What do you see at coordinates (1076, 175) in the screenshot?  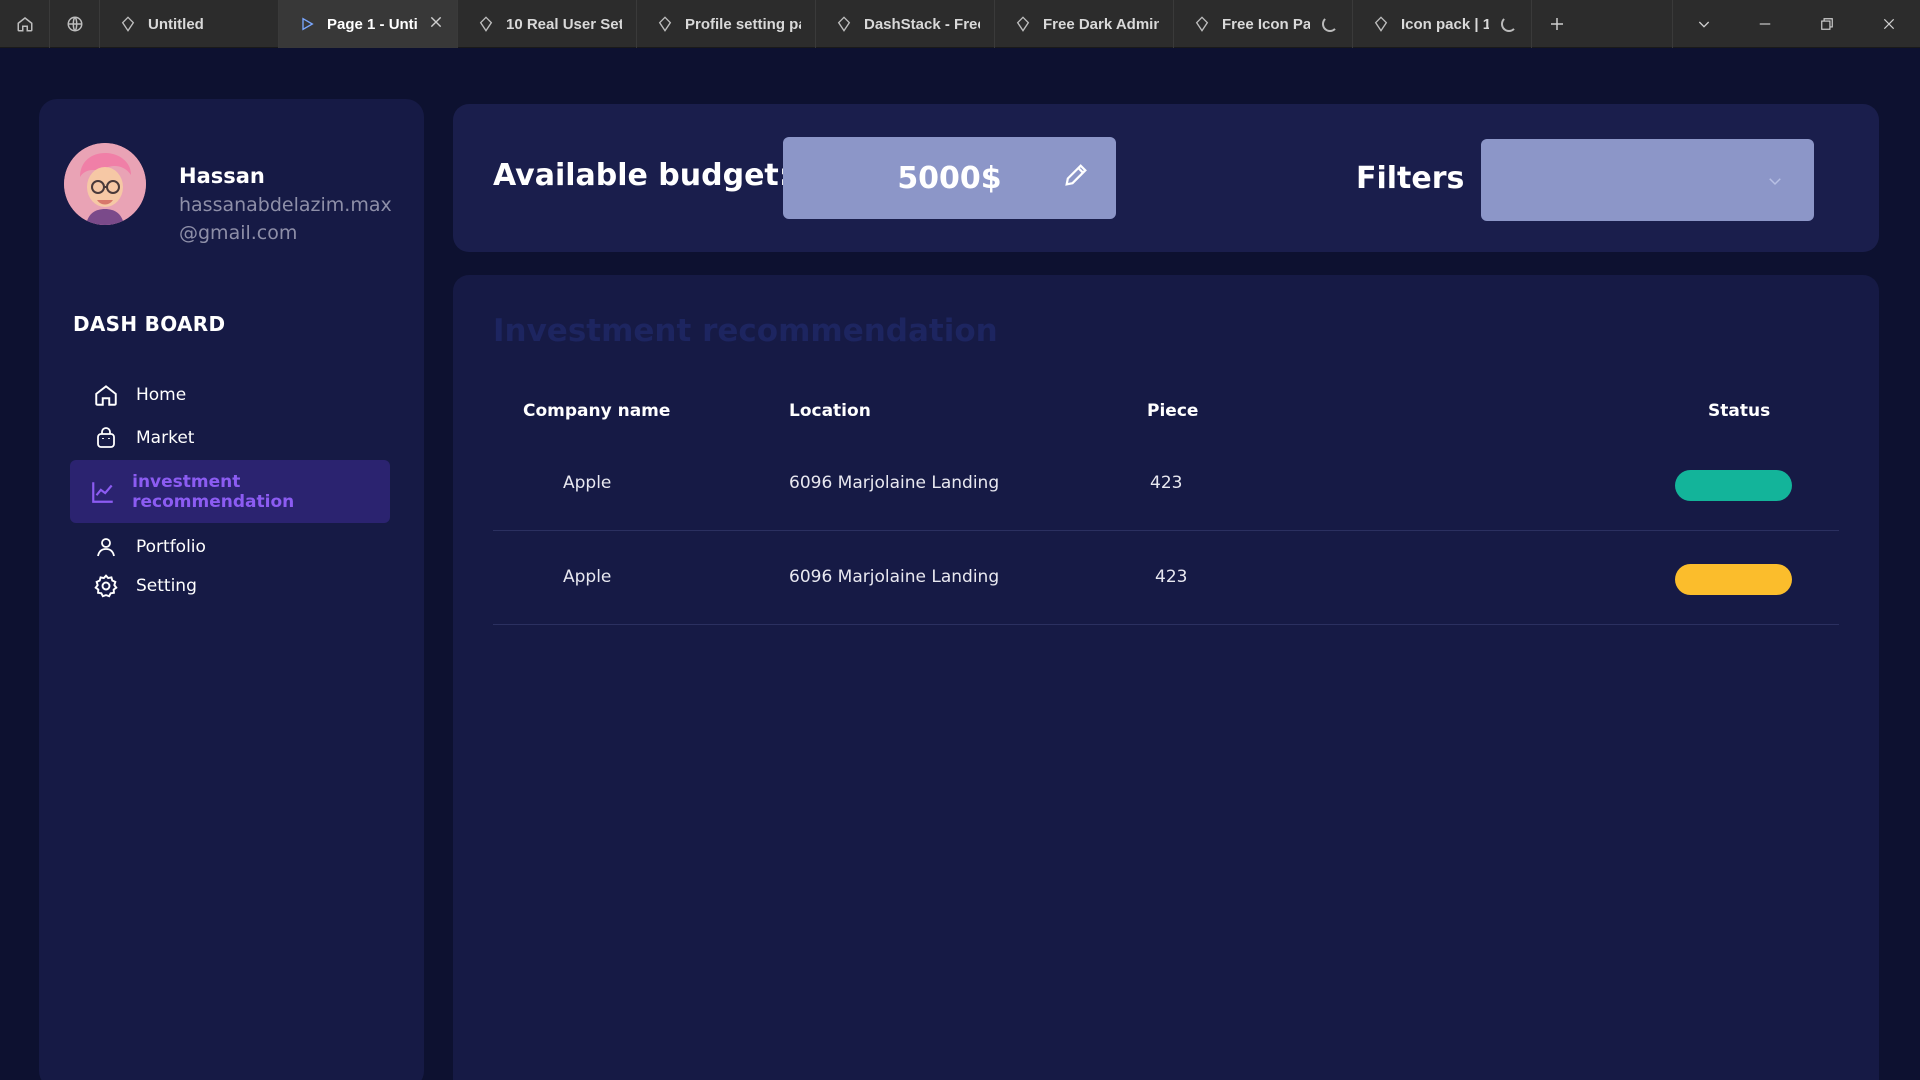 I see `pencil-icon` at bounding box center [1076, 175].